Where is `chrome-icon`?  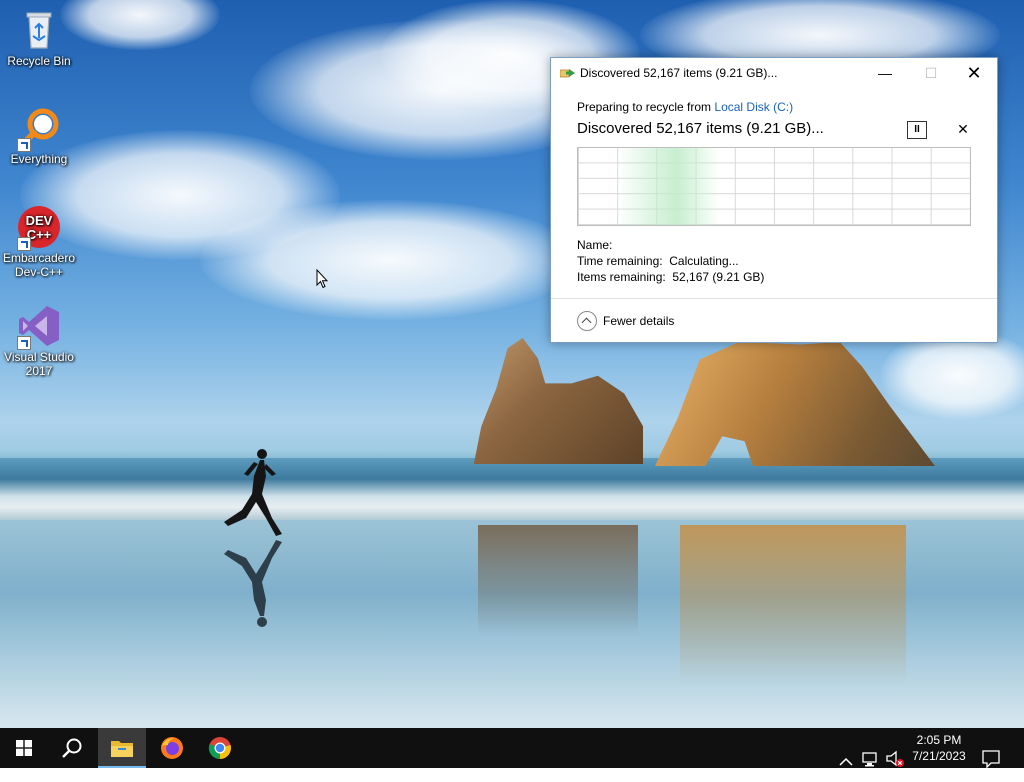 chrome-icon is located at coordinates (219, 748).